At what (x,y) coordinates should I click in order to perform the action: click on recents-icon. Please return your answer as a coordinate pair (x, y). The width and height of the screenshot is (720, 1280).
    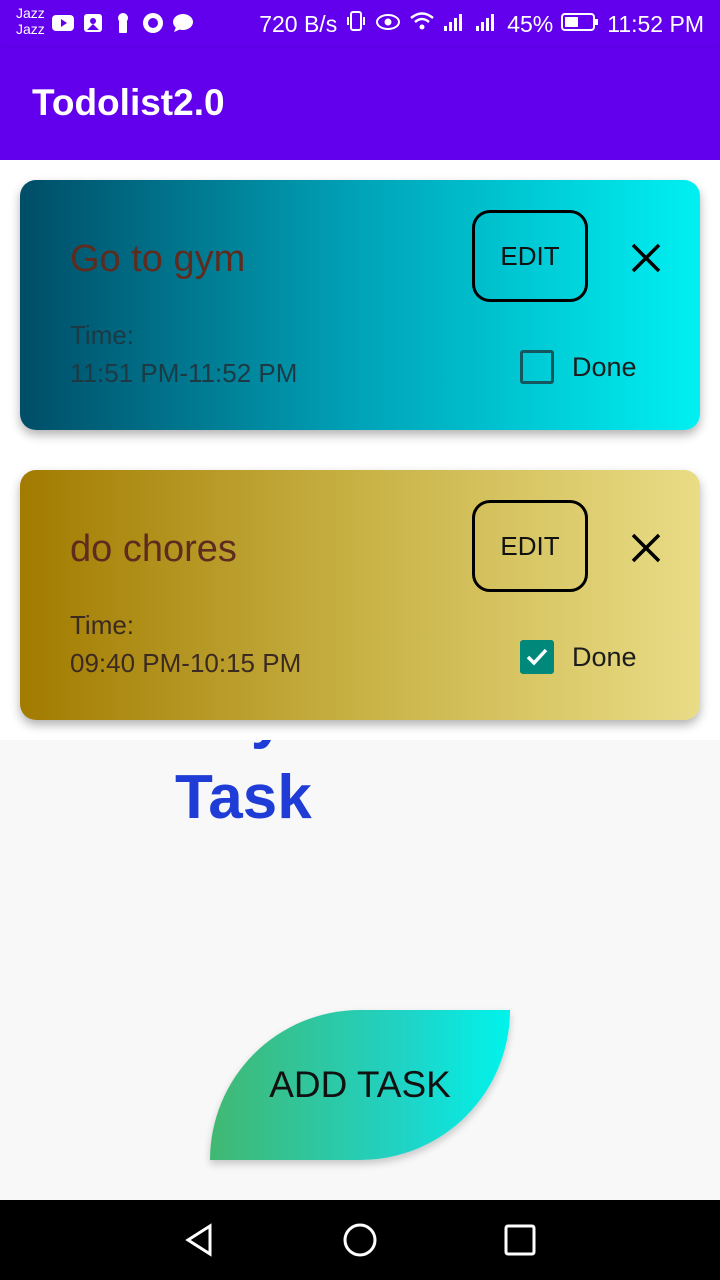
    Looking at the image, I should click on (520, 1240).